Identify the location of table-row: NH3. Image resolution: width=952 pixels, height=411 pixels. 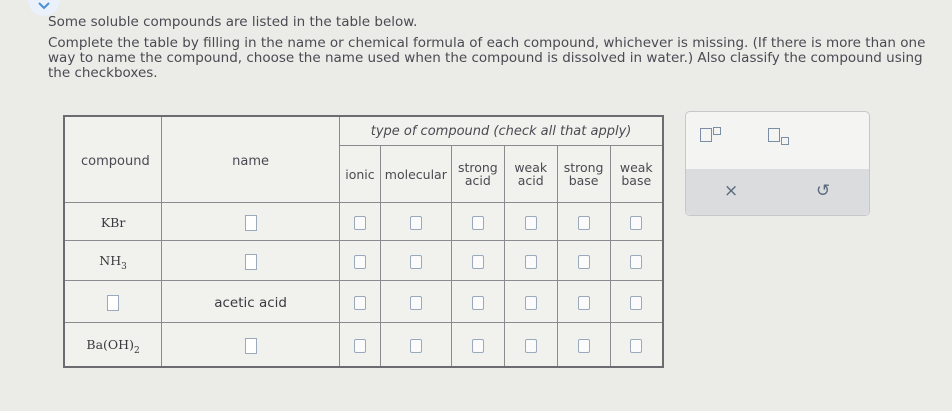
(363, 261).